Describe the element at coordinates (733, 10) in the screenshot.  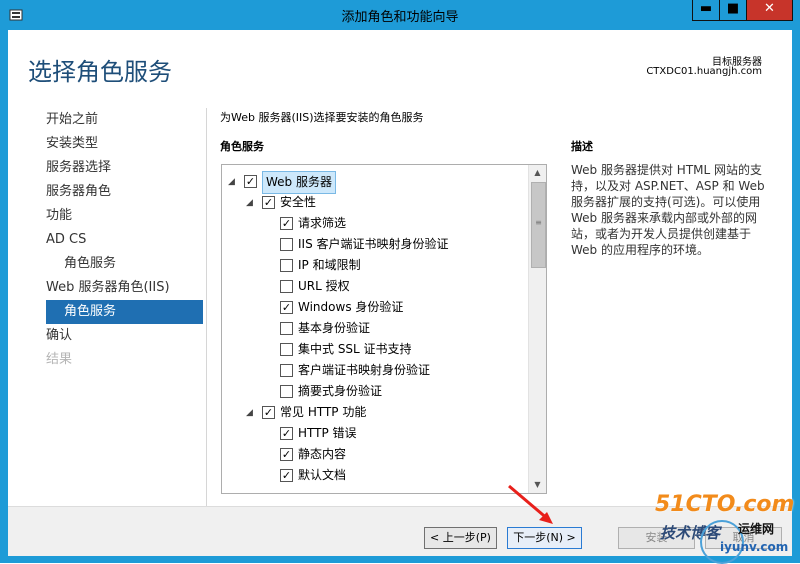
I see `maximize-button: ■` at that location.